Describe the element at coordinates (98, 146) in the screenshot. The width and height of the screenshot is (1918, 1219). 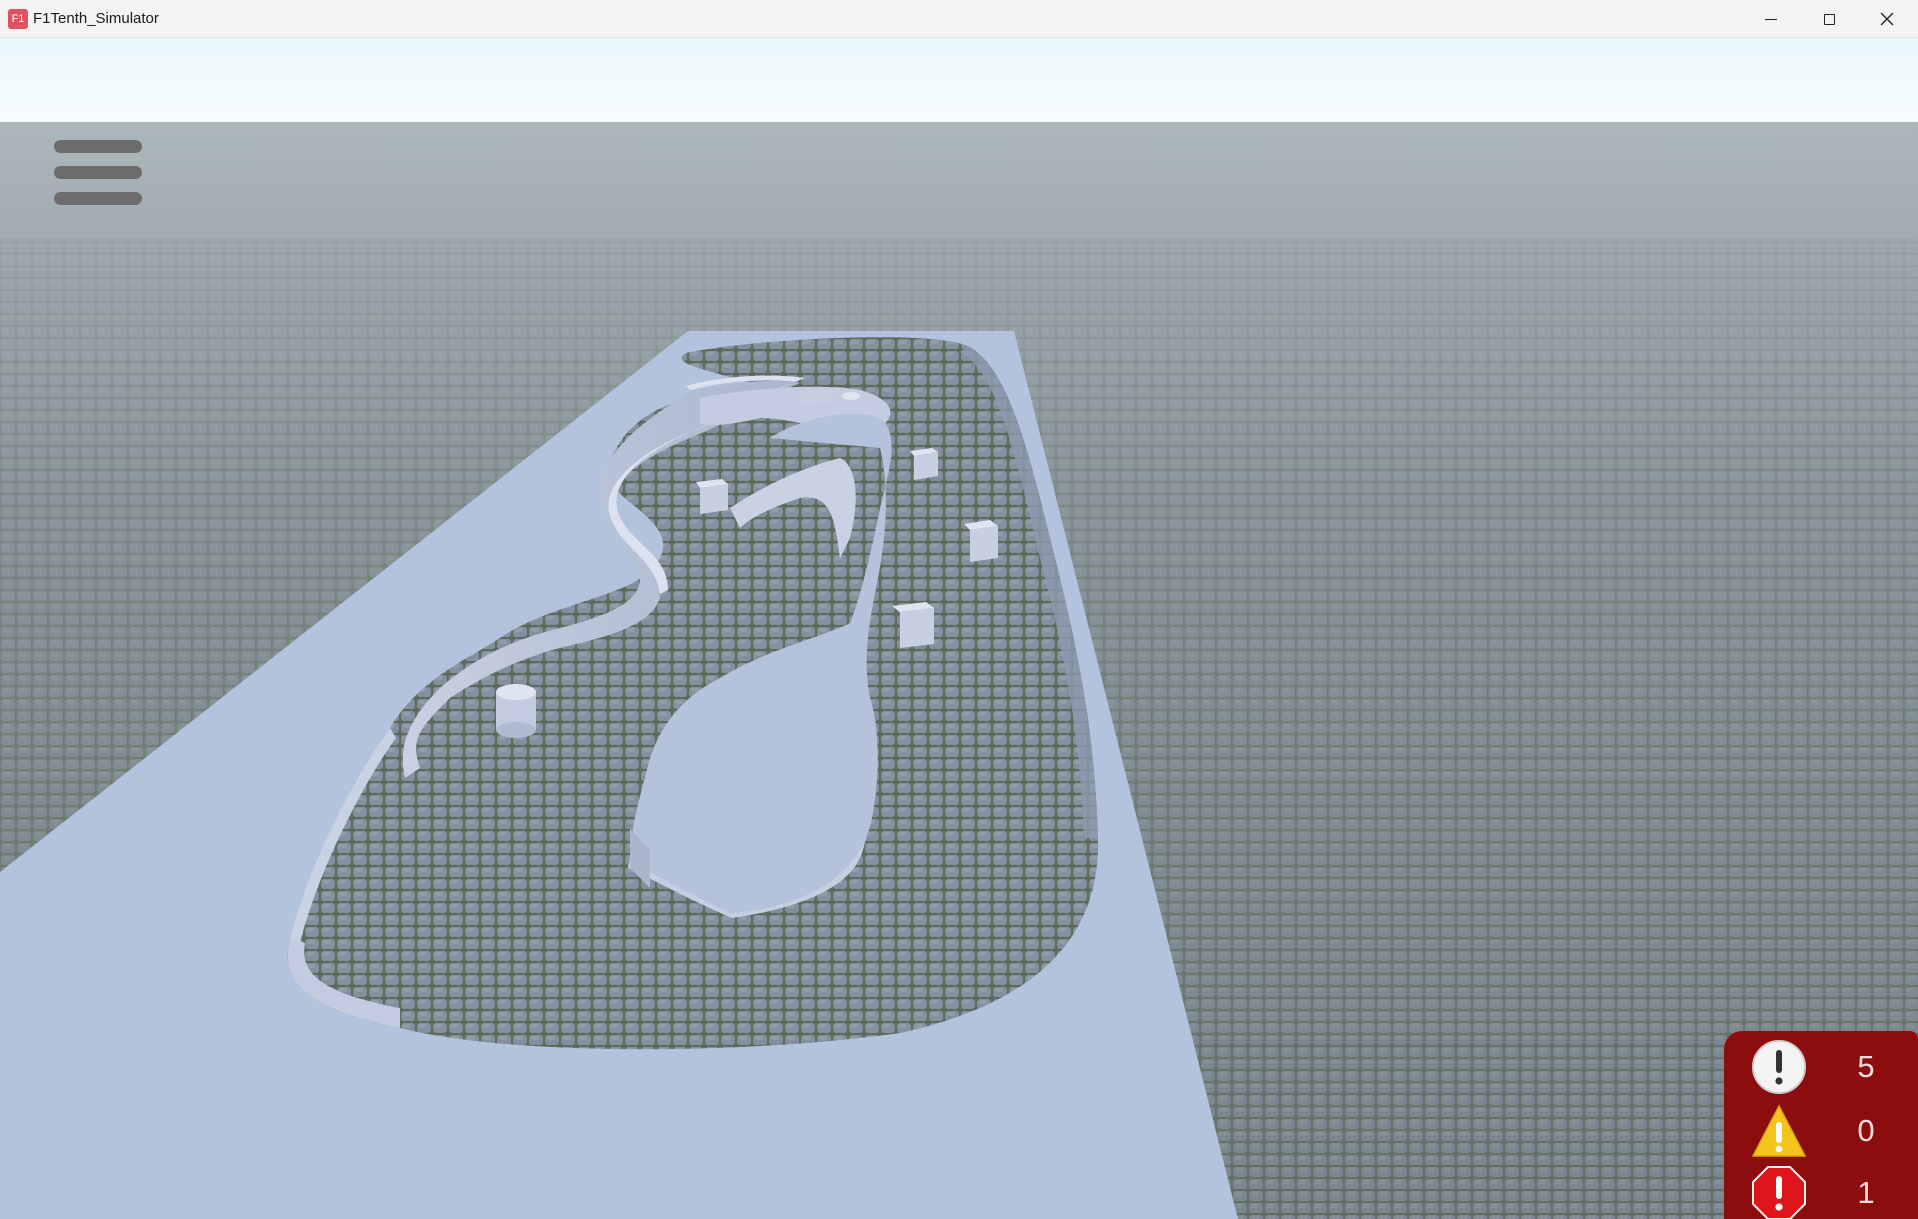
I see `hamburger-menu-icon` at that location.